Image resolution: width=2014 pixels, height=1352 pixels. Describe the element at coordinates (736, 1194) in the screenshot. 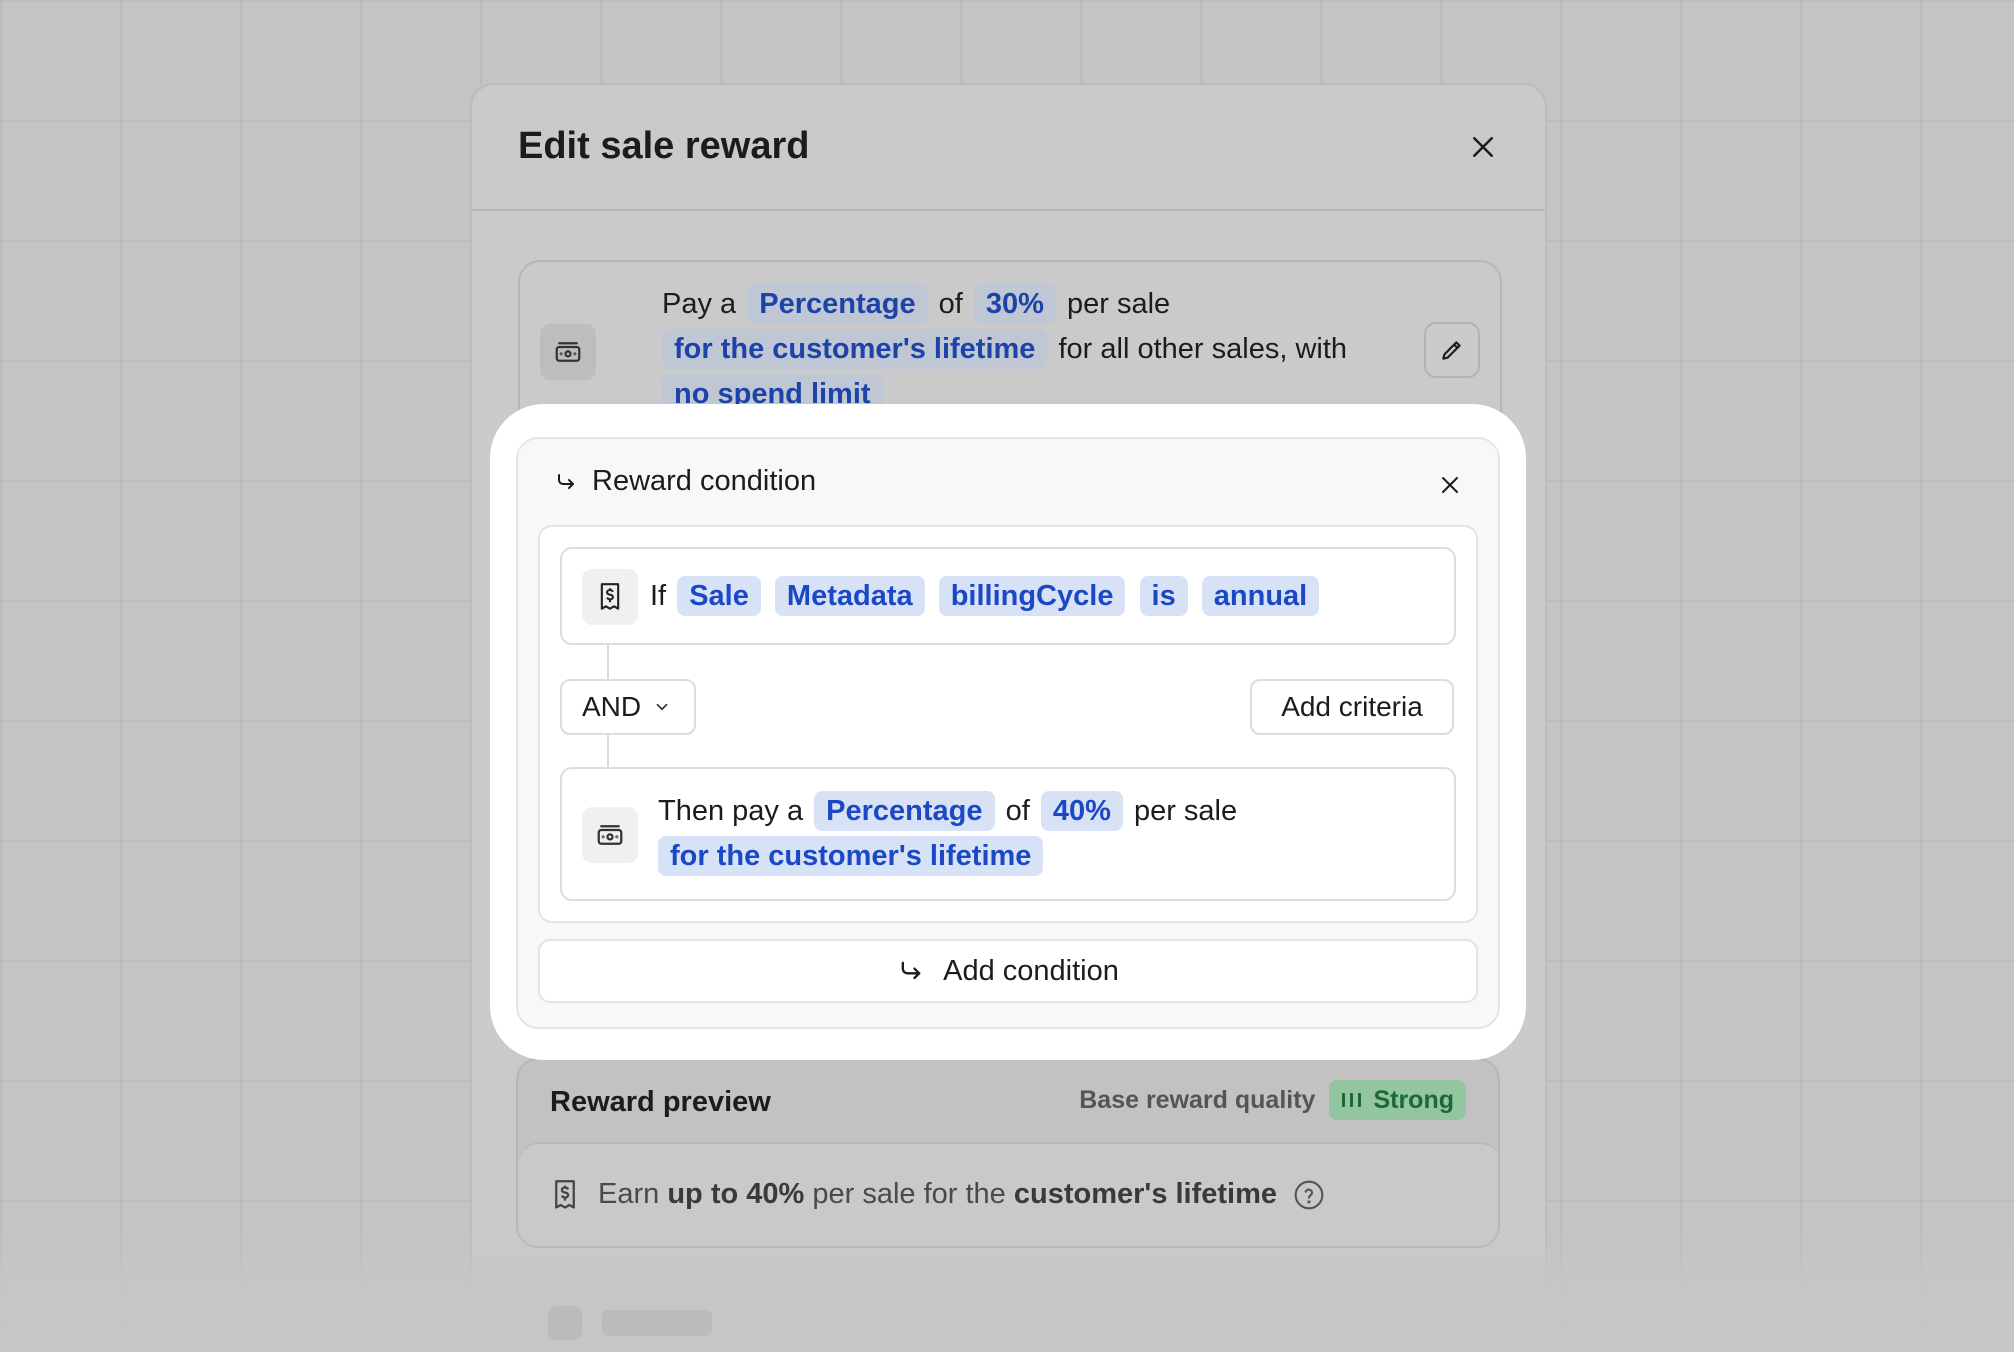

I see `preview-amount: up to 40%` at that location.